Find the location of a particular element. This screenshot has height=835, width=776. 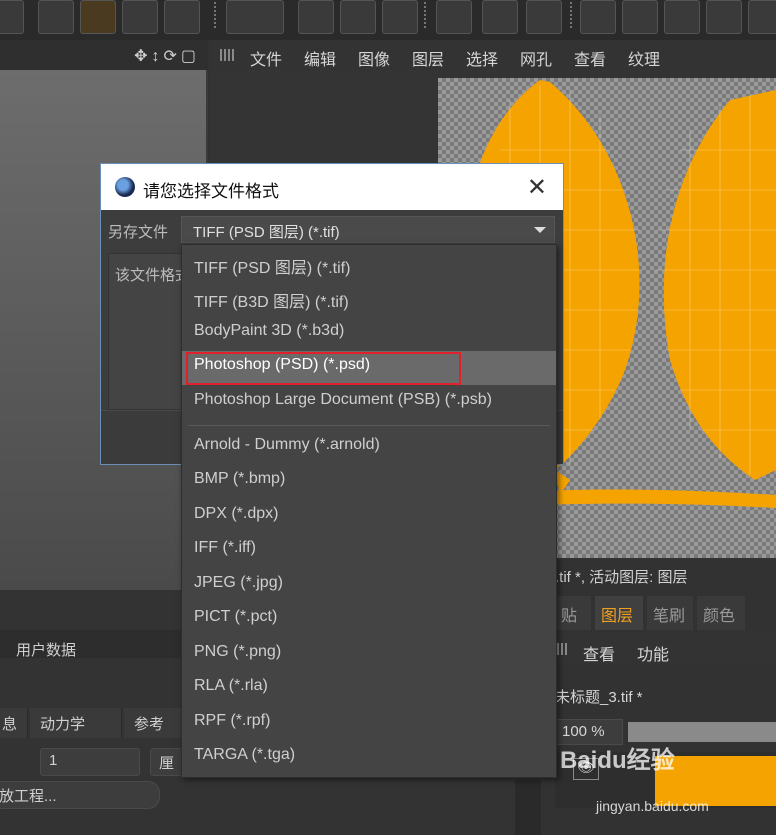

menu-texture: 纹理 is located at coordinates (644, 58).